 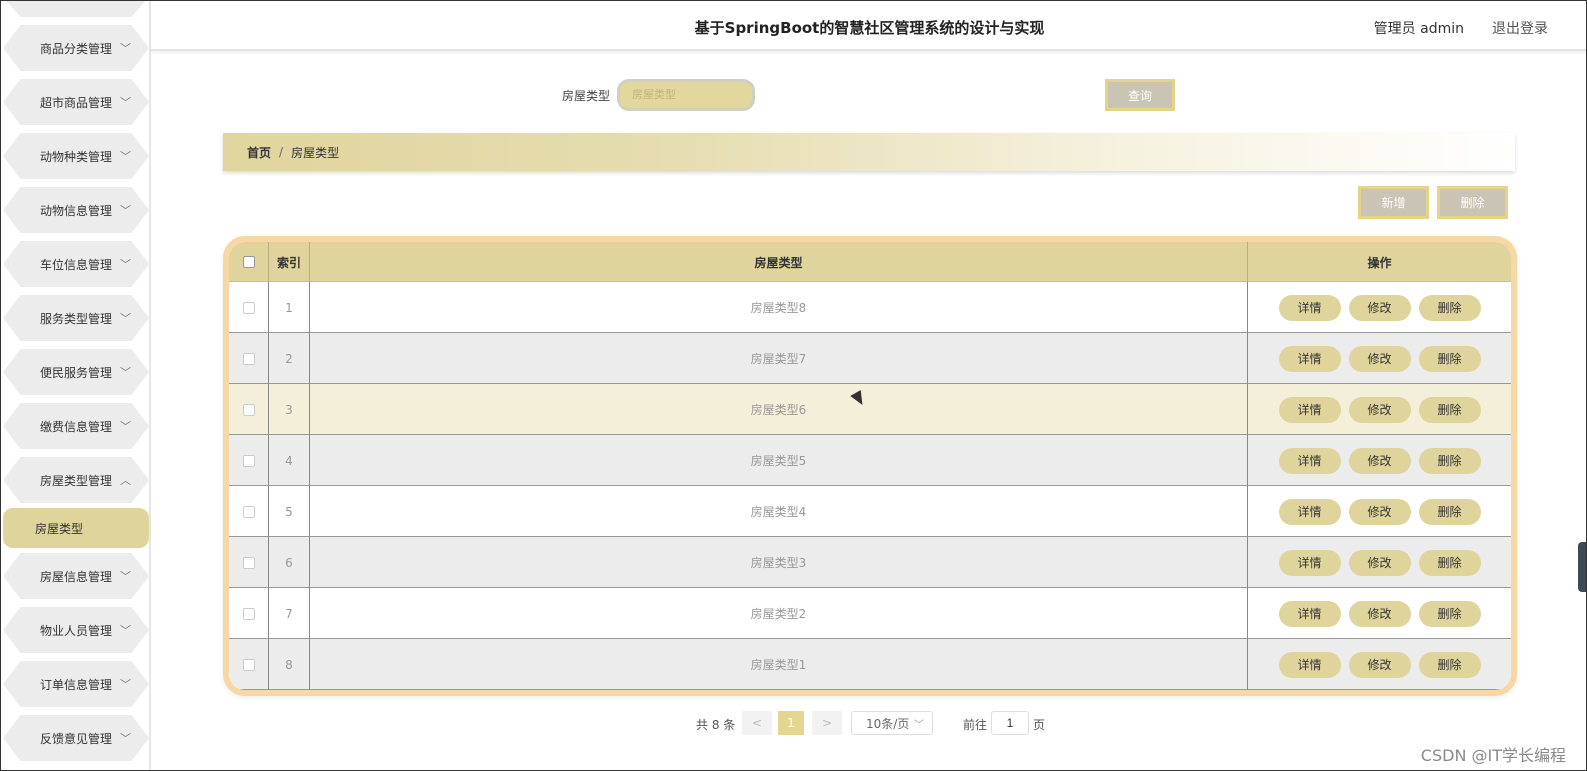 I want to click on sidebar-item-label: 超市商品管理, so click(x=75, y=102).